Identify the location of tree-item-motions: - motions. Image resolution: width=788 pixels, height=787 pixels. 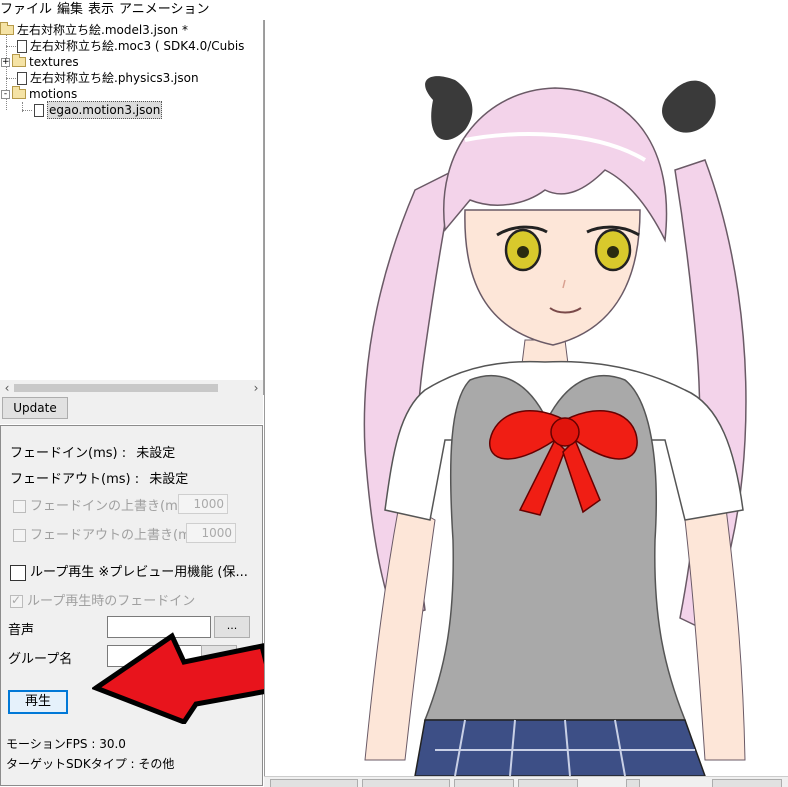
(39, 94).